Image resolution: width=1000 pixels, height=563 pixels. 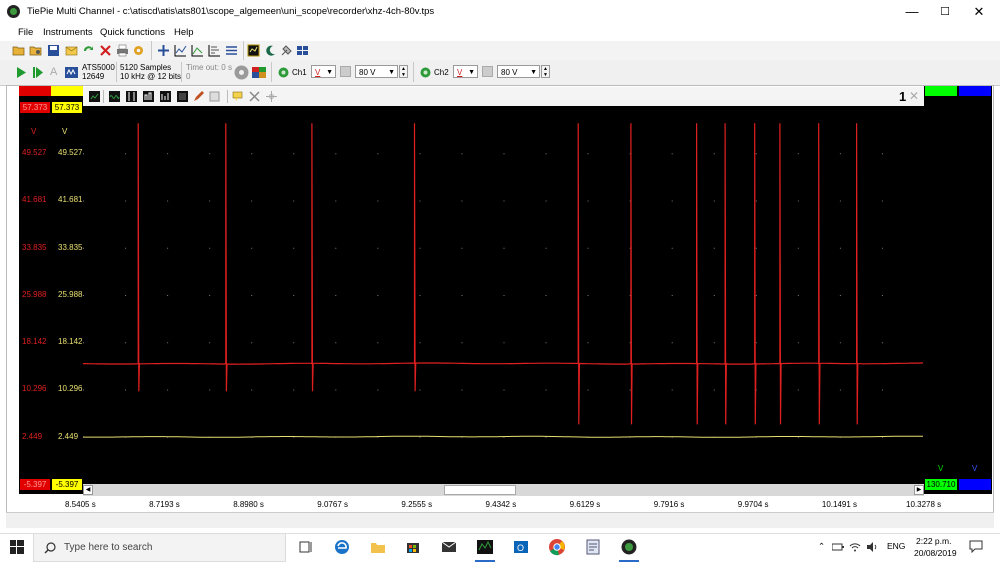 I want to click on fit-icon, so click(x=254, y=96).